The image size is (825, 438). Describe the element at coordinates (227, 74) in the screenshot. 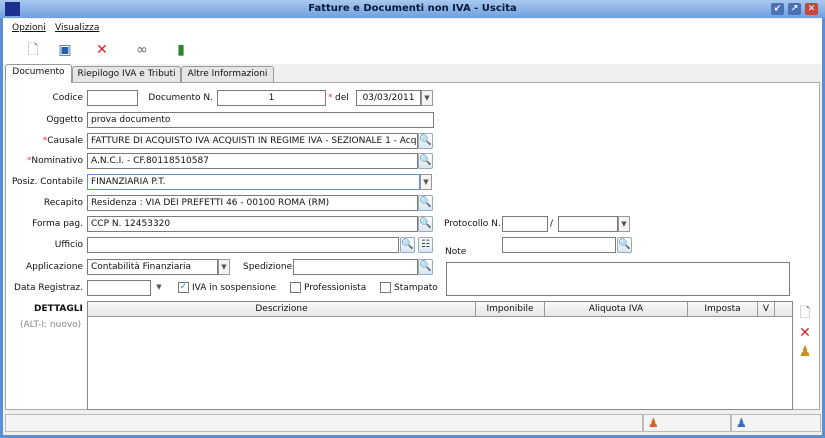

I see `tab-altre-informazioni: Altre Informazioni` at that location.